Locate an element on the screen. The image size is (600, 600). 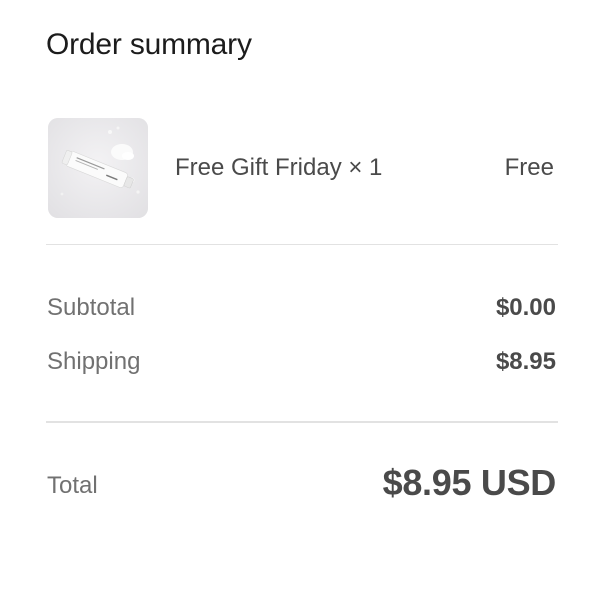
shipping-value: $8.95 is located at coordinates (525, 361).